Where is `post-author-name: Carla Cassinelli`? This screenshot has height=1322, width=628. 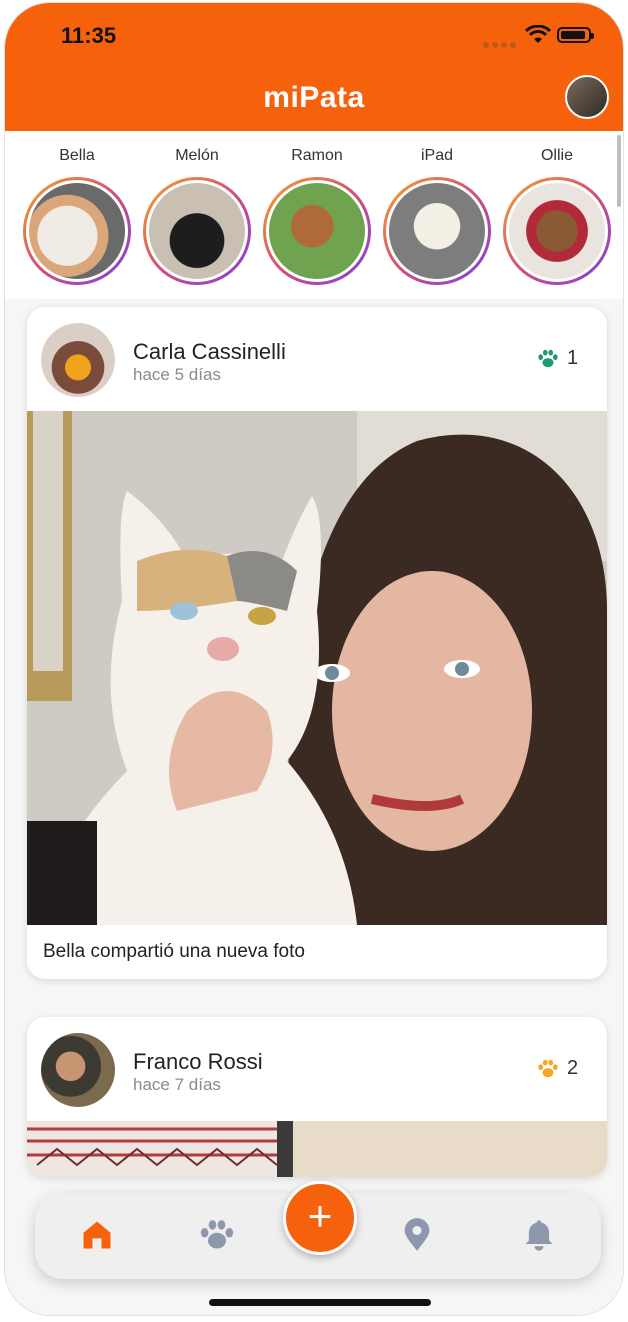
post-author-name: Carla Cassinelli is located at coordinates (209, 352).